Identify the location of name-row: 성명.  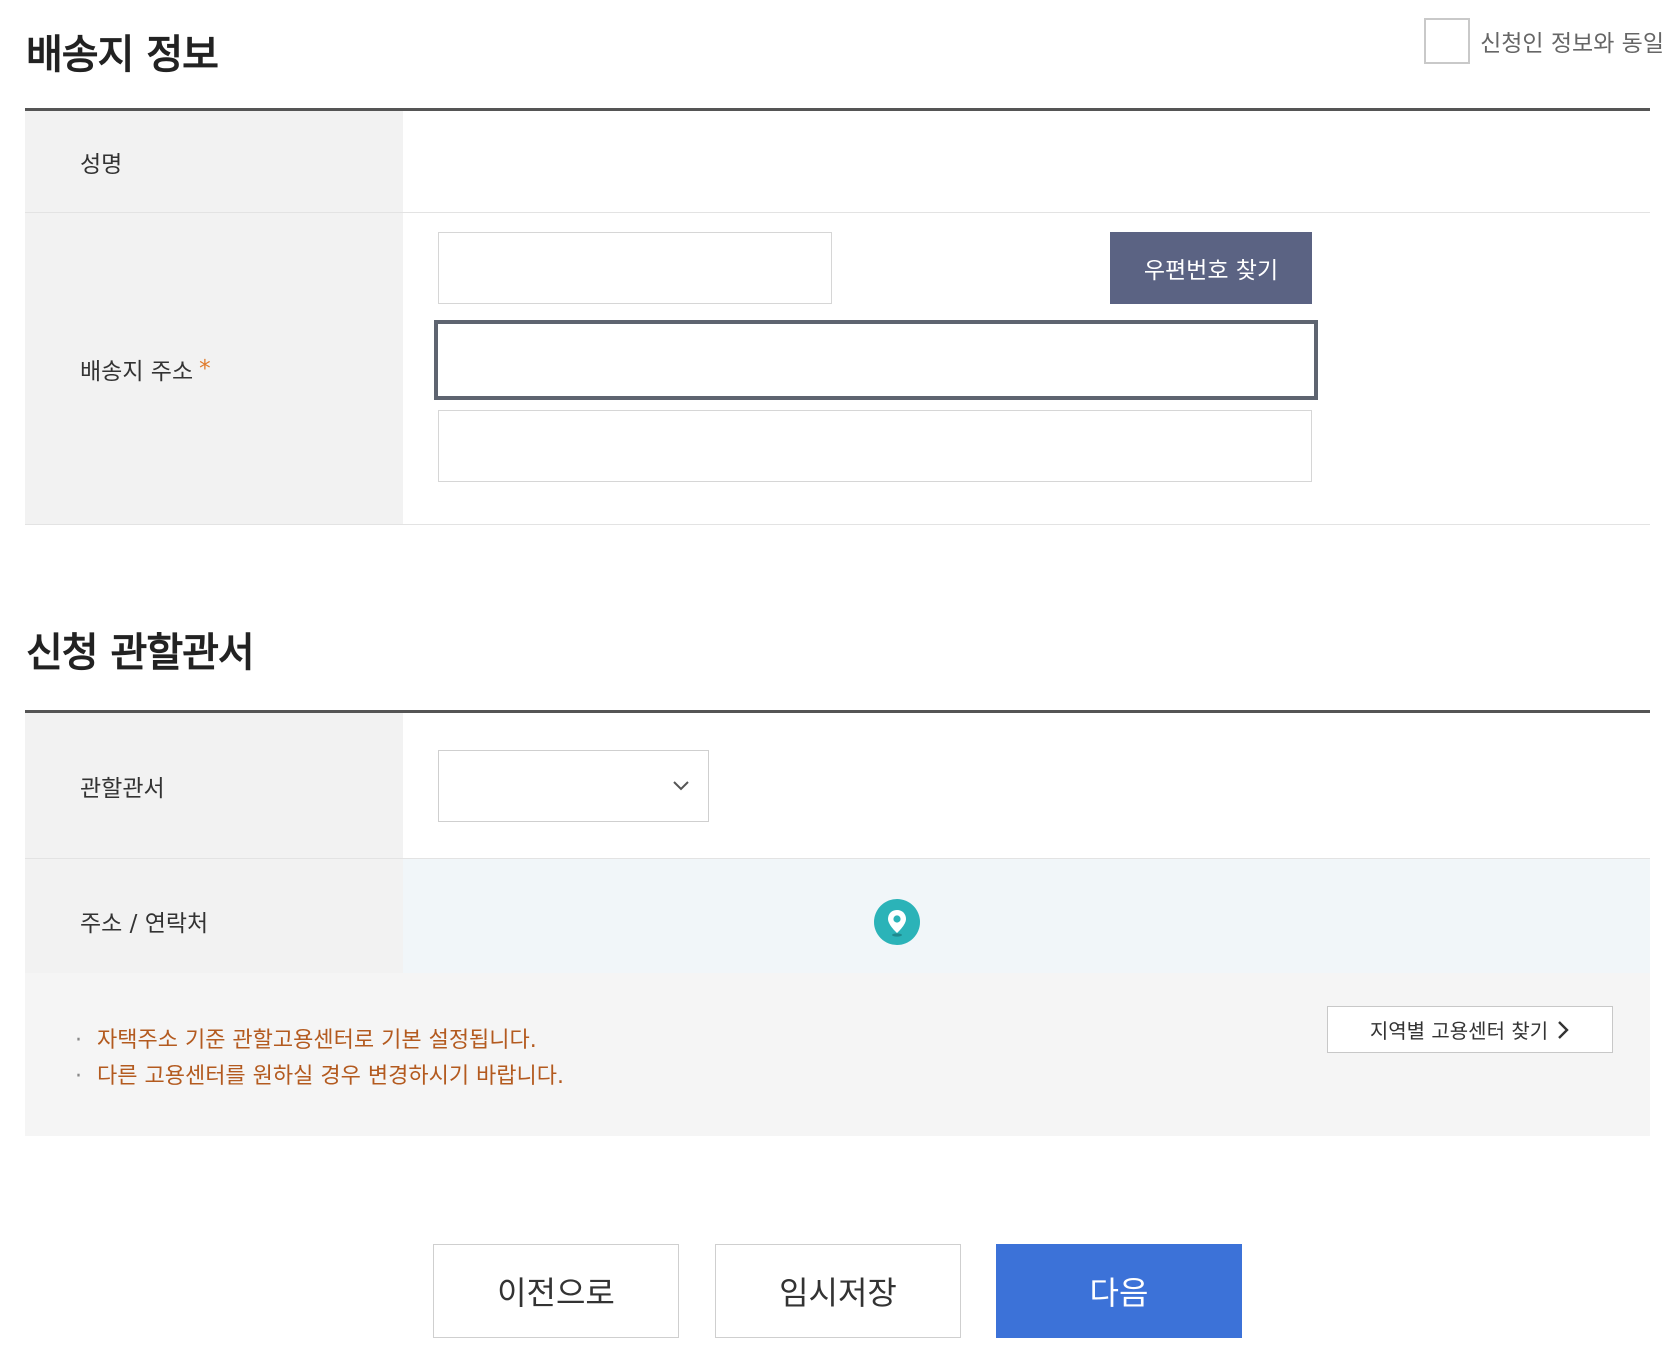
(837, 162).